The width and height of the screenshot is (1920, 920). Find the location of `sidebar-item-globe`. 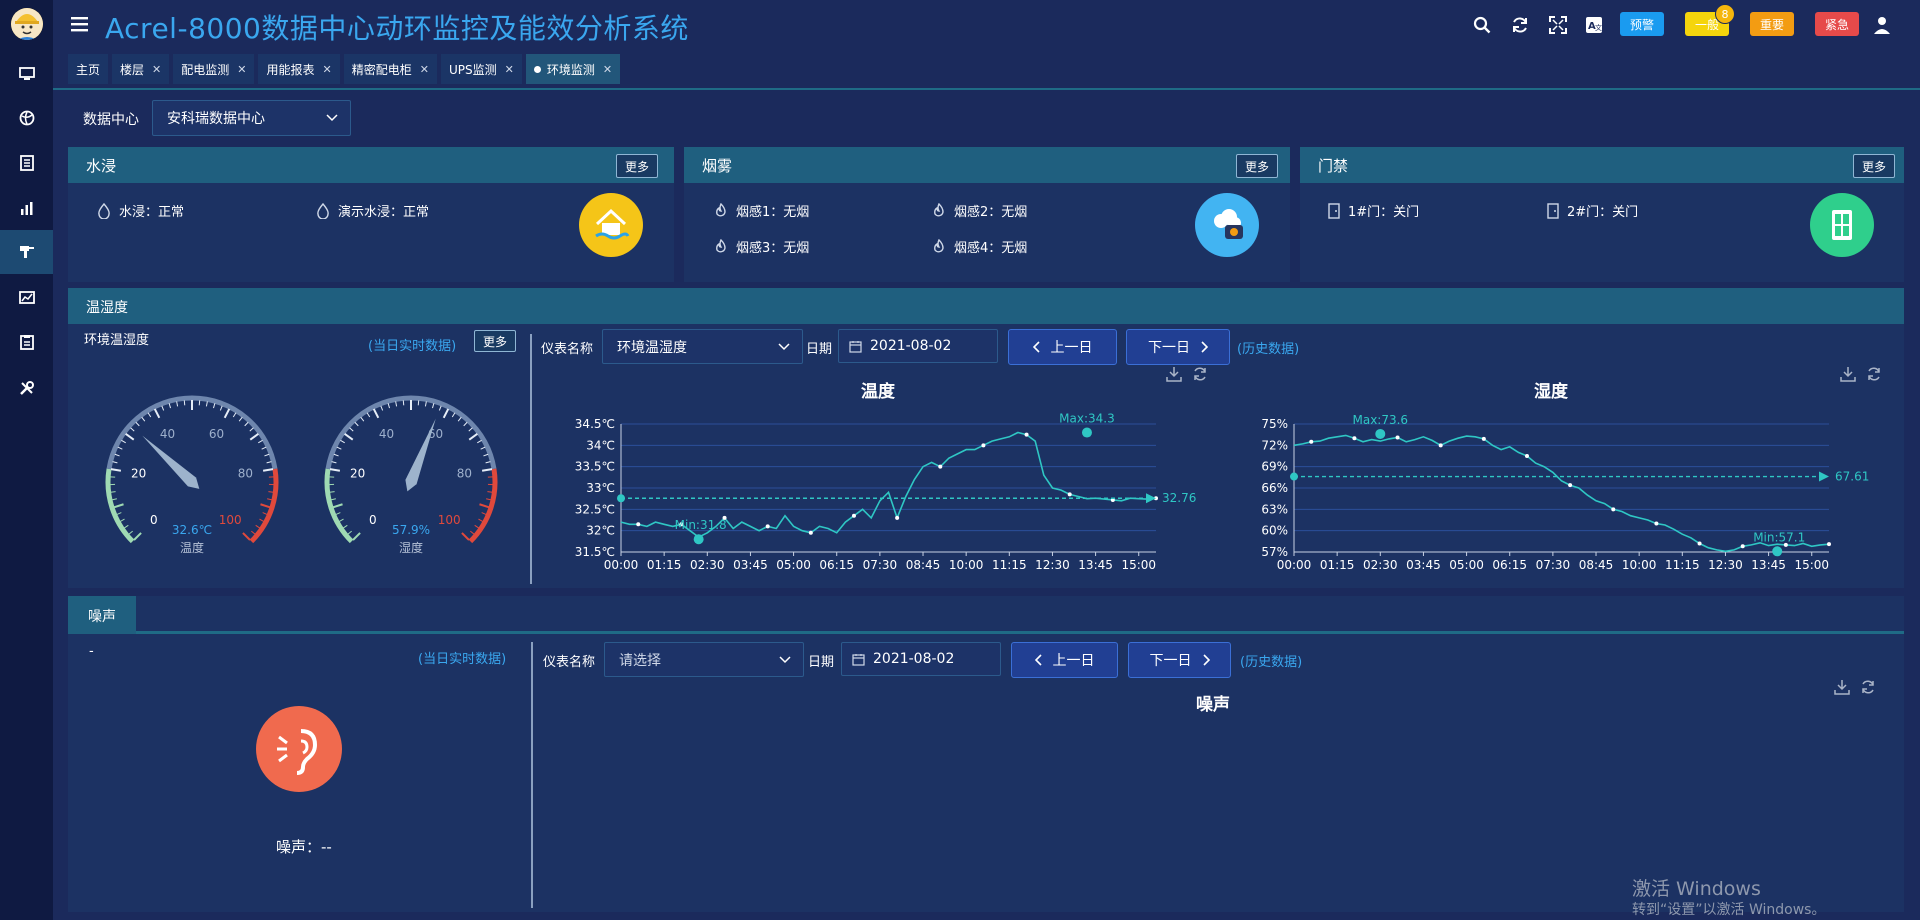

sidebar-item-globe is located at coordinates (26, 118).